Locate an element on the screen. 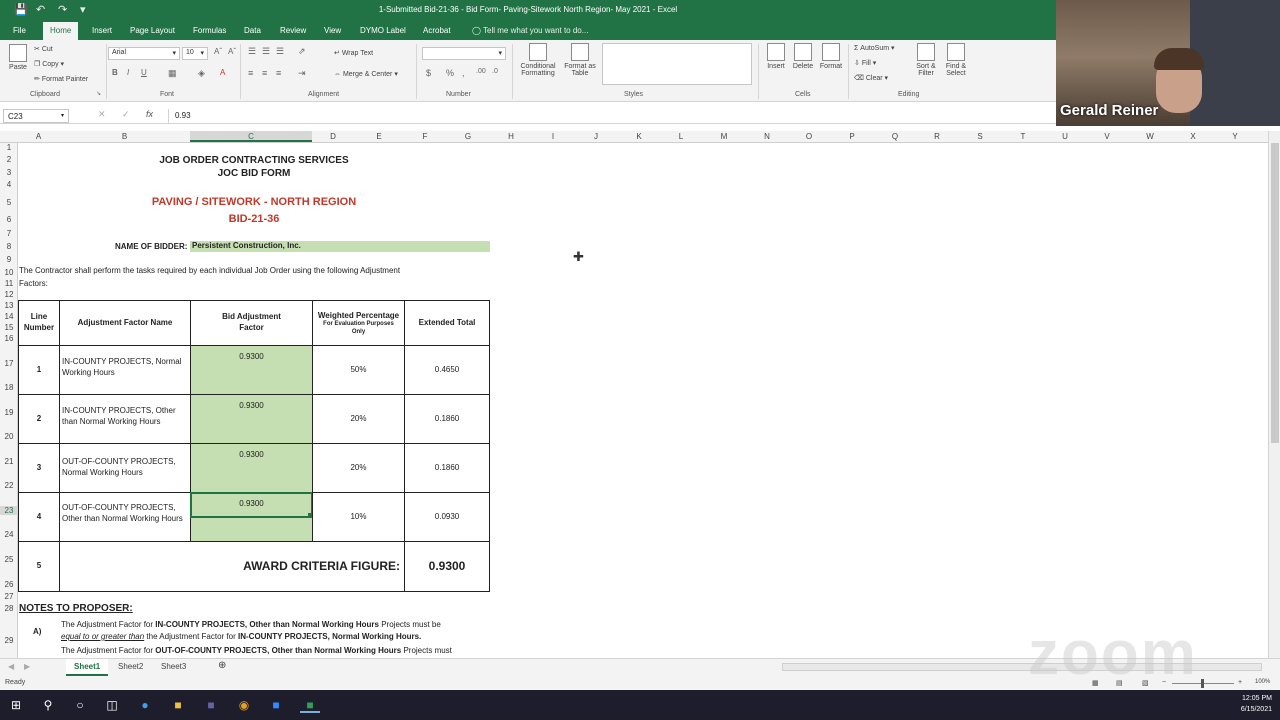 The image size is (1280, 720). font-name-select: Arial ▾ is located at coordinates (144, 53).